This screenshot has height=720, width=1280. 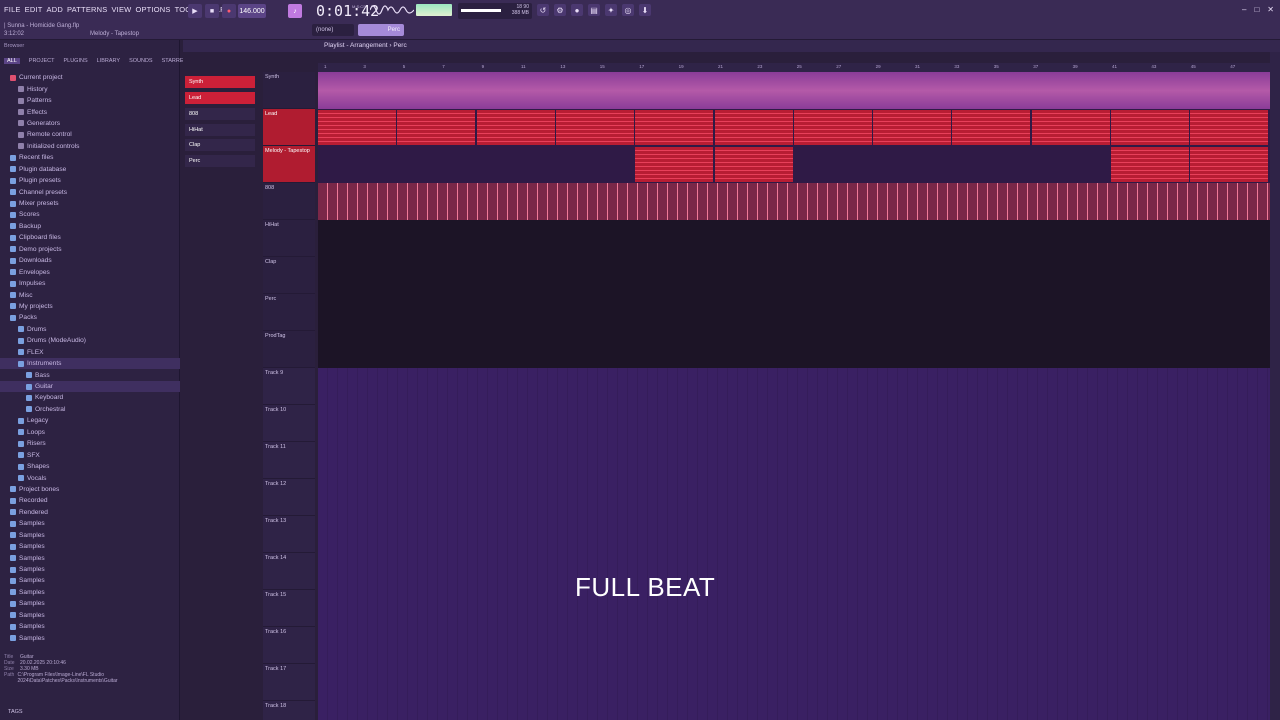 What do you see at coordinates (289, 164) in the screenshot?
I see `track-header: Melody - Tapestop` at bounding box center [289, 164].